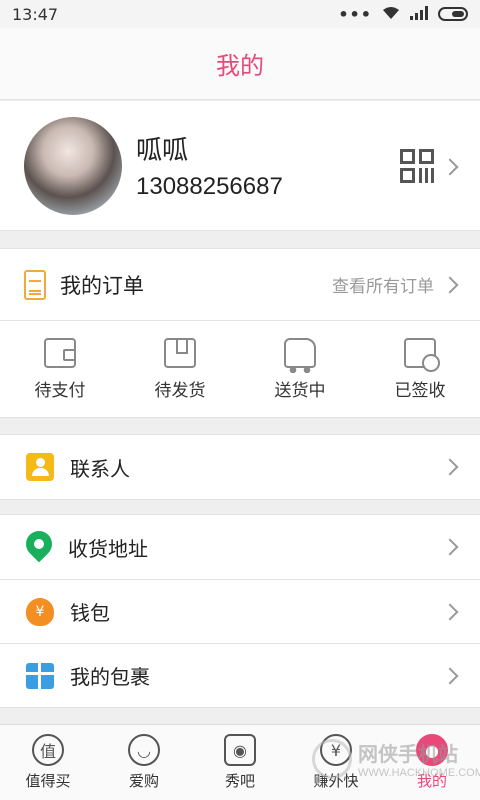 This screenshot has width=480, height=800. Describe the element at coordinates (110, 677) in the screenshot. I see `menu-item-label: 我的包裹` at that location.